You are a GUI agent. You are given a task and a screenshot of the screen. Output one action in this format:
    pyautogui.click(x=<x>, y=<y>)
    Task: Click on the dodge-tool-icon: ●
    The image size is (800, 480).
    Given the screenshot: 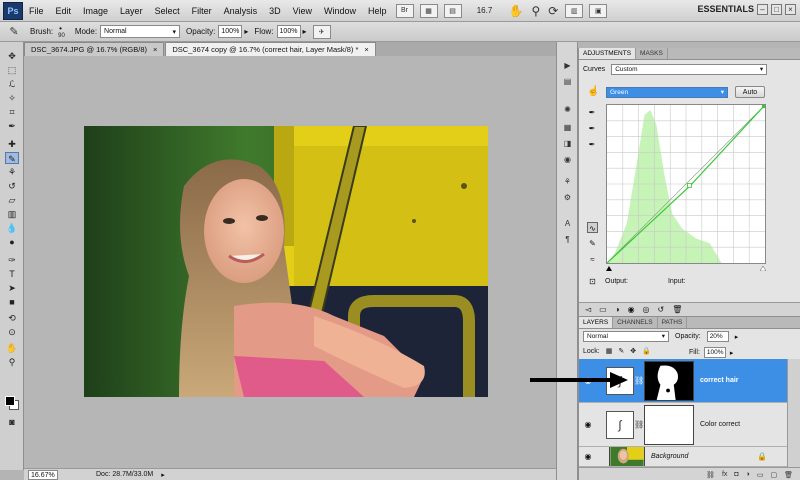 What is the action you would take?
    pyautogui.click(x=12, y=242)
    